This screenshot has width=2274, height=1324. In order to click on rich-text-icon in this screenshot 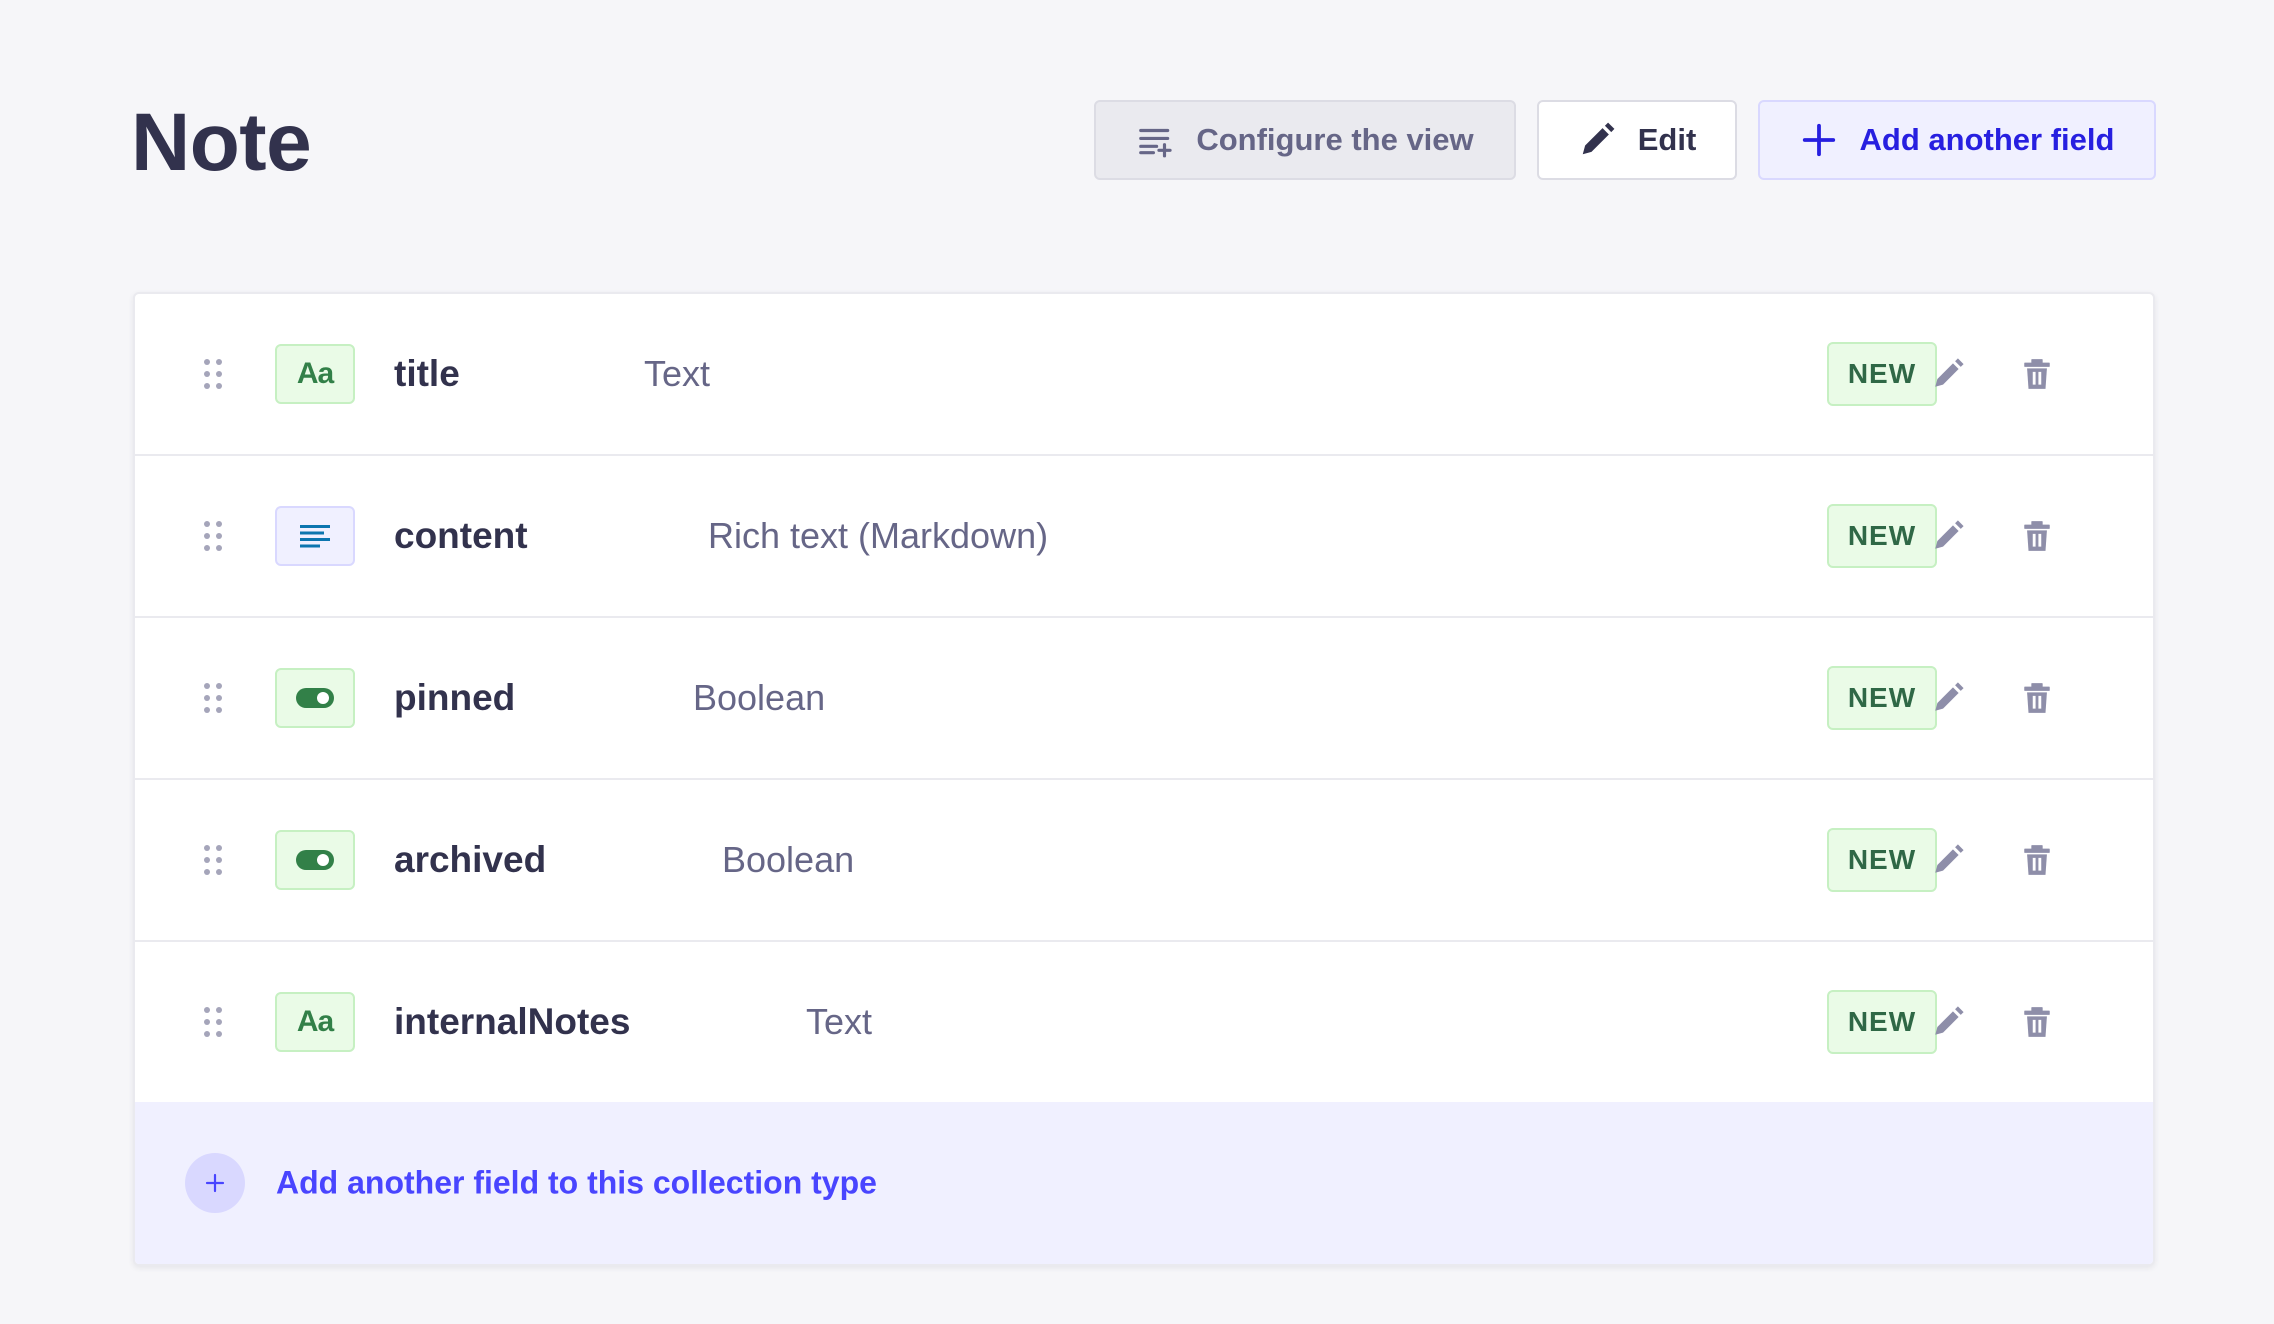, I will do `click(315, 536)`.